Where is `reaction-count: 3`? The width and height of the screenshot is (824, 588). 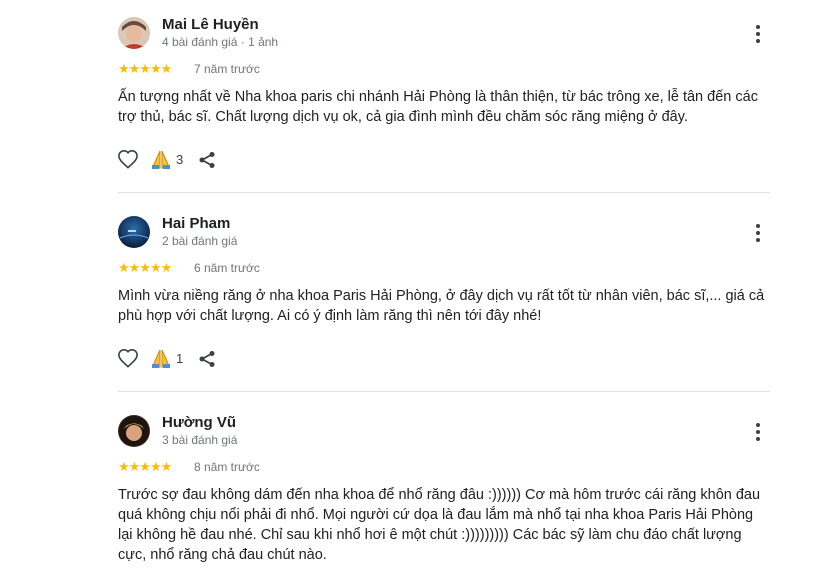 reaction-count: 3 is located at coordinates (180, 159).